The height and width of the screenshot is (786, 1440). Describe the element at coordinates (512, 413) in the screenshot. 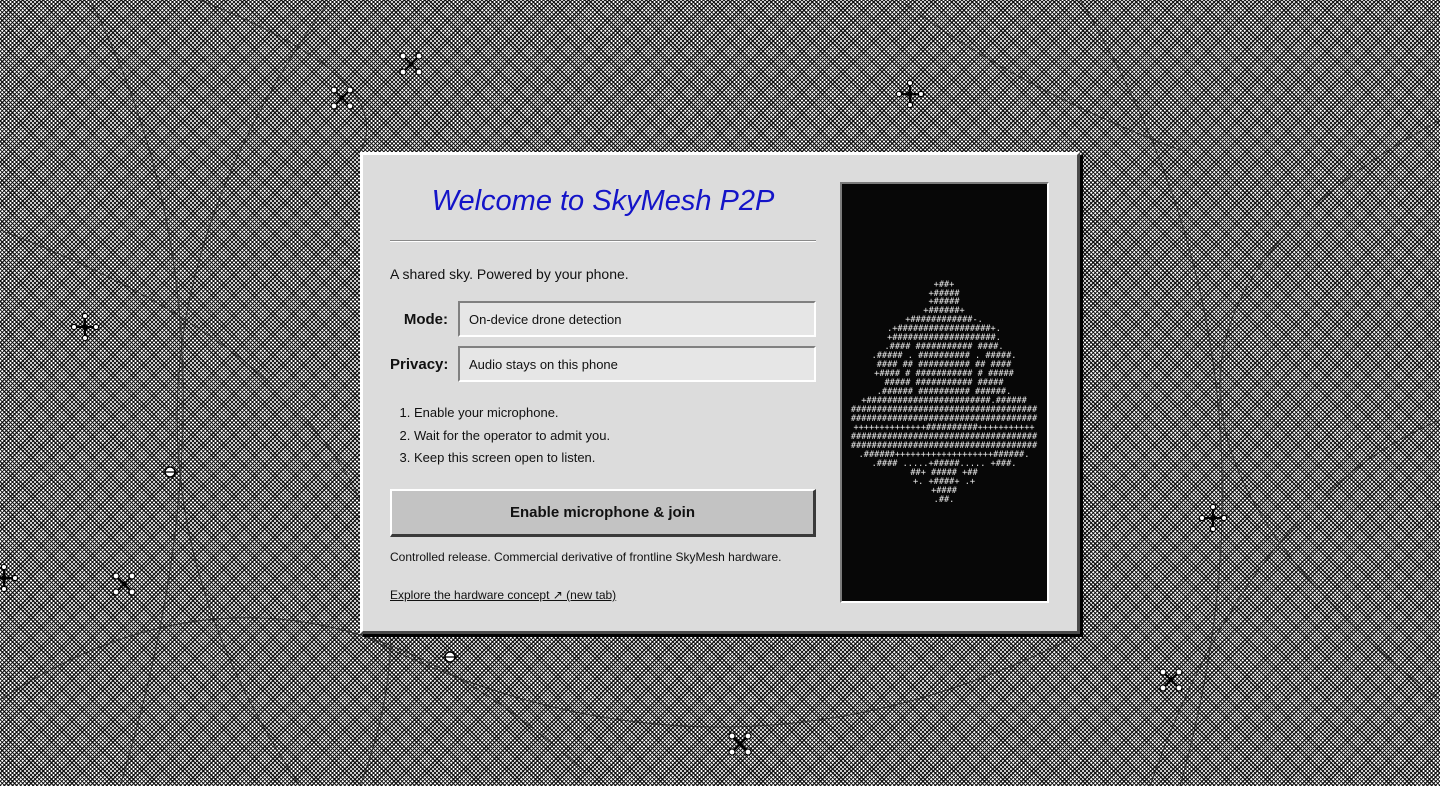

I see `list-item: Enable your microphone.` at that location.